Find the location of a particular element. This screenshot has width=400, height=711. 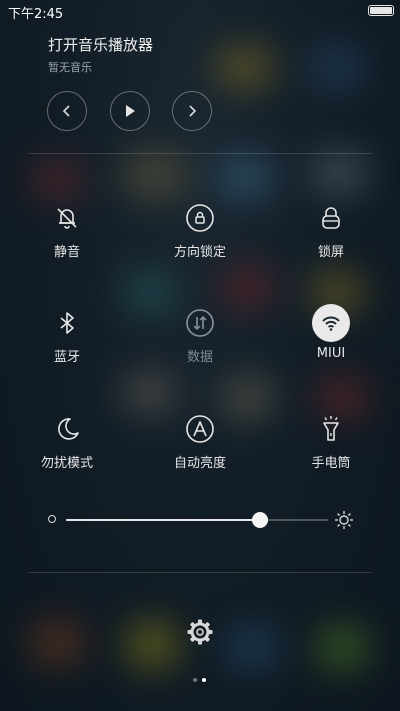

toggle-mute: 静音 is located at coordinates (67, 239).